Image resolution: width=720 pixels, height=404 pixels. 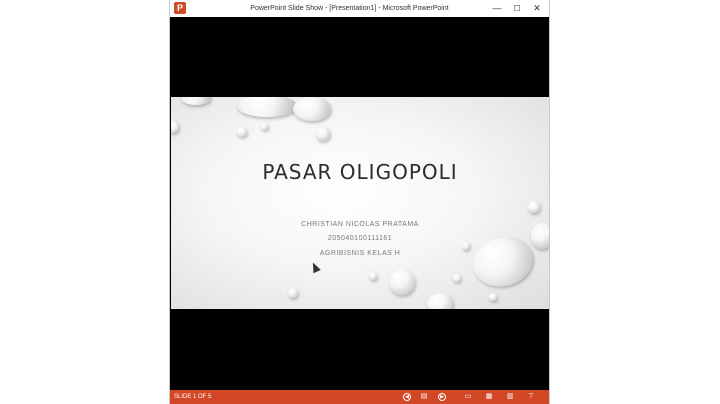 I want to click on slide-sorter-icon: ▦, so click(x=489, y=397).